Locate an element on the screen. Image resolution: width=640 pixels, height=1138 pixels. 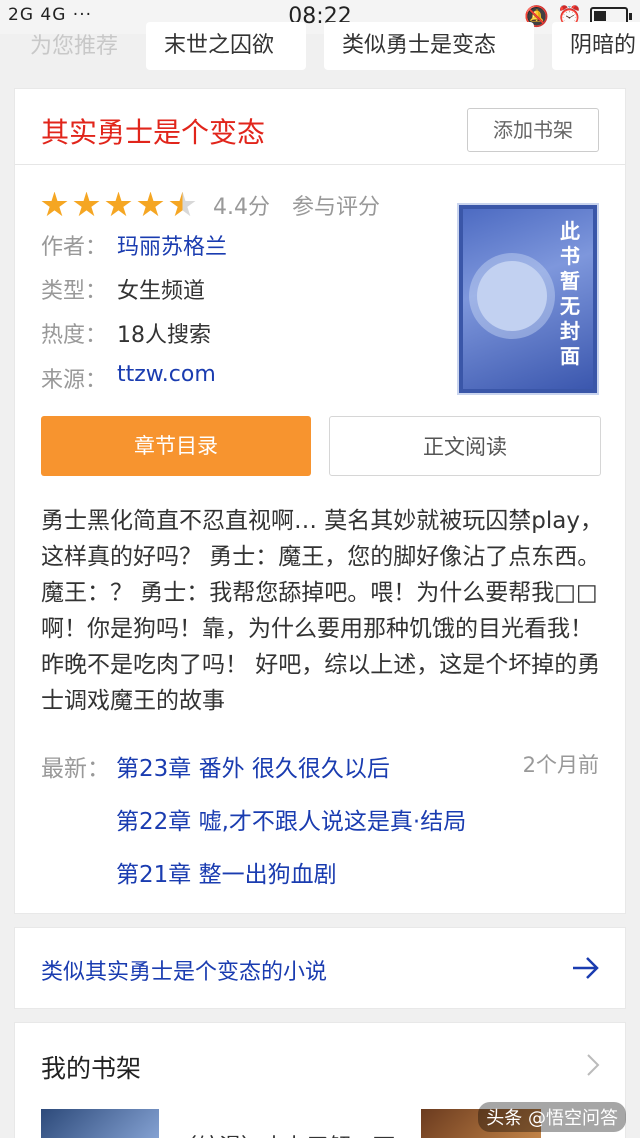
info-source: 来源： ttzw.com is located at coordinates (128, 378).